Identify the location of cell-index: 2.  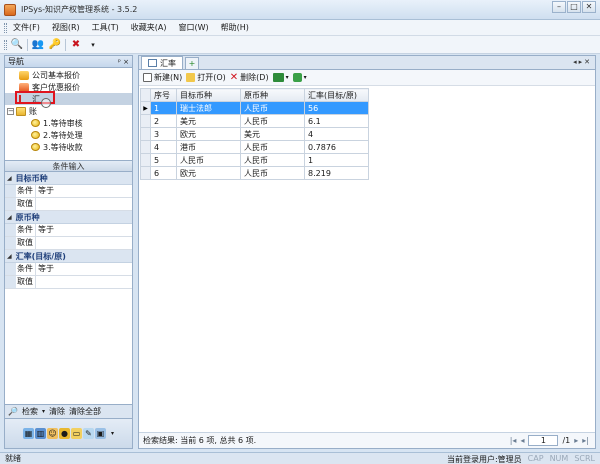
(163, 121).